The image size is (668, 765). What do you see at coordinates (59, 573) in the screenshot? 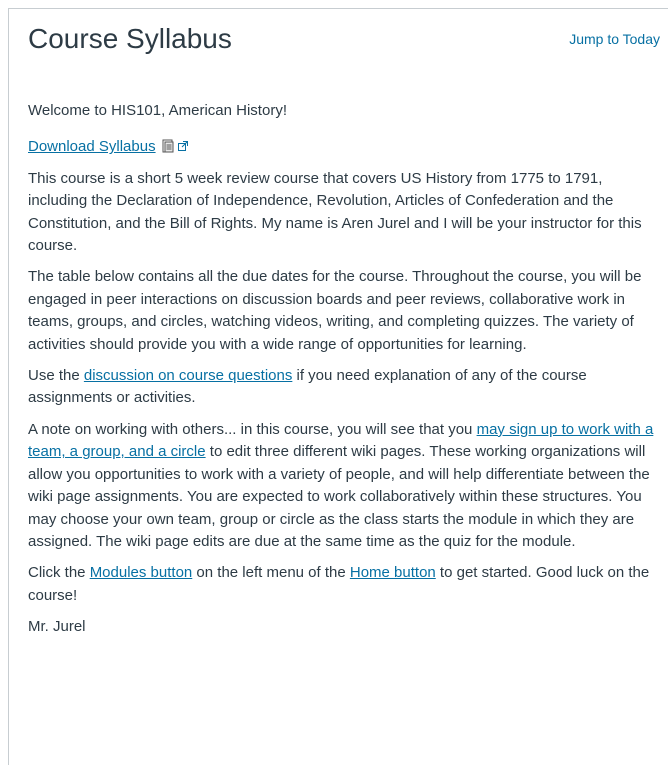
I see `get-started-text-before: Click the` at bounding box center [59, 573].